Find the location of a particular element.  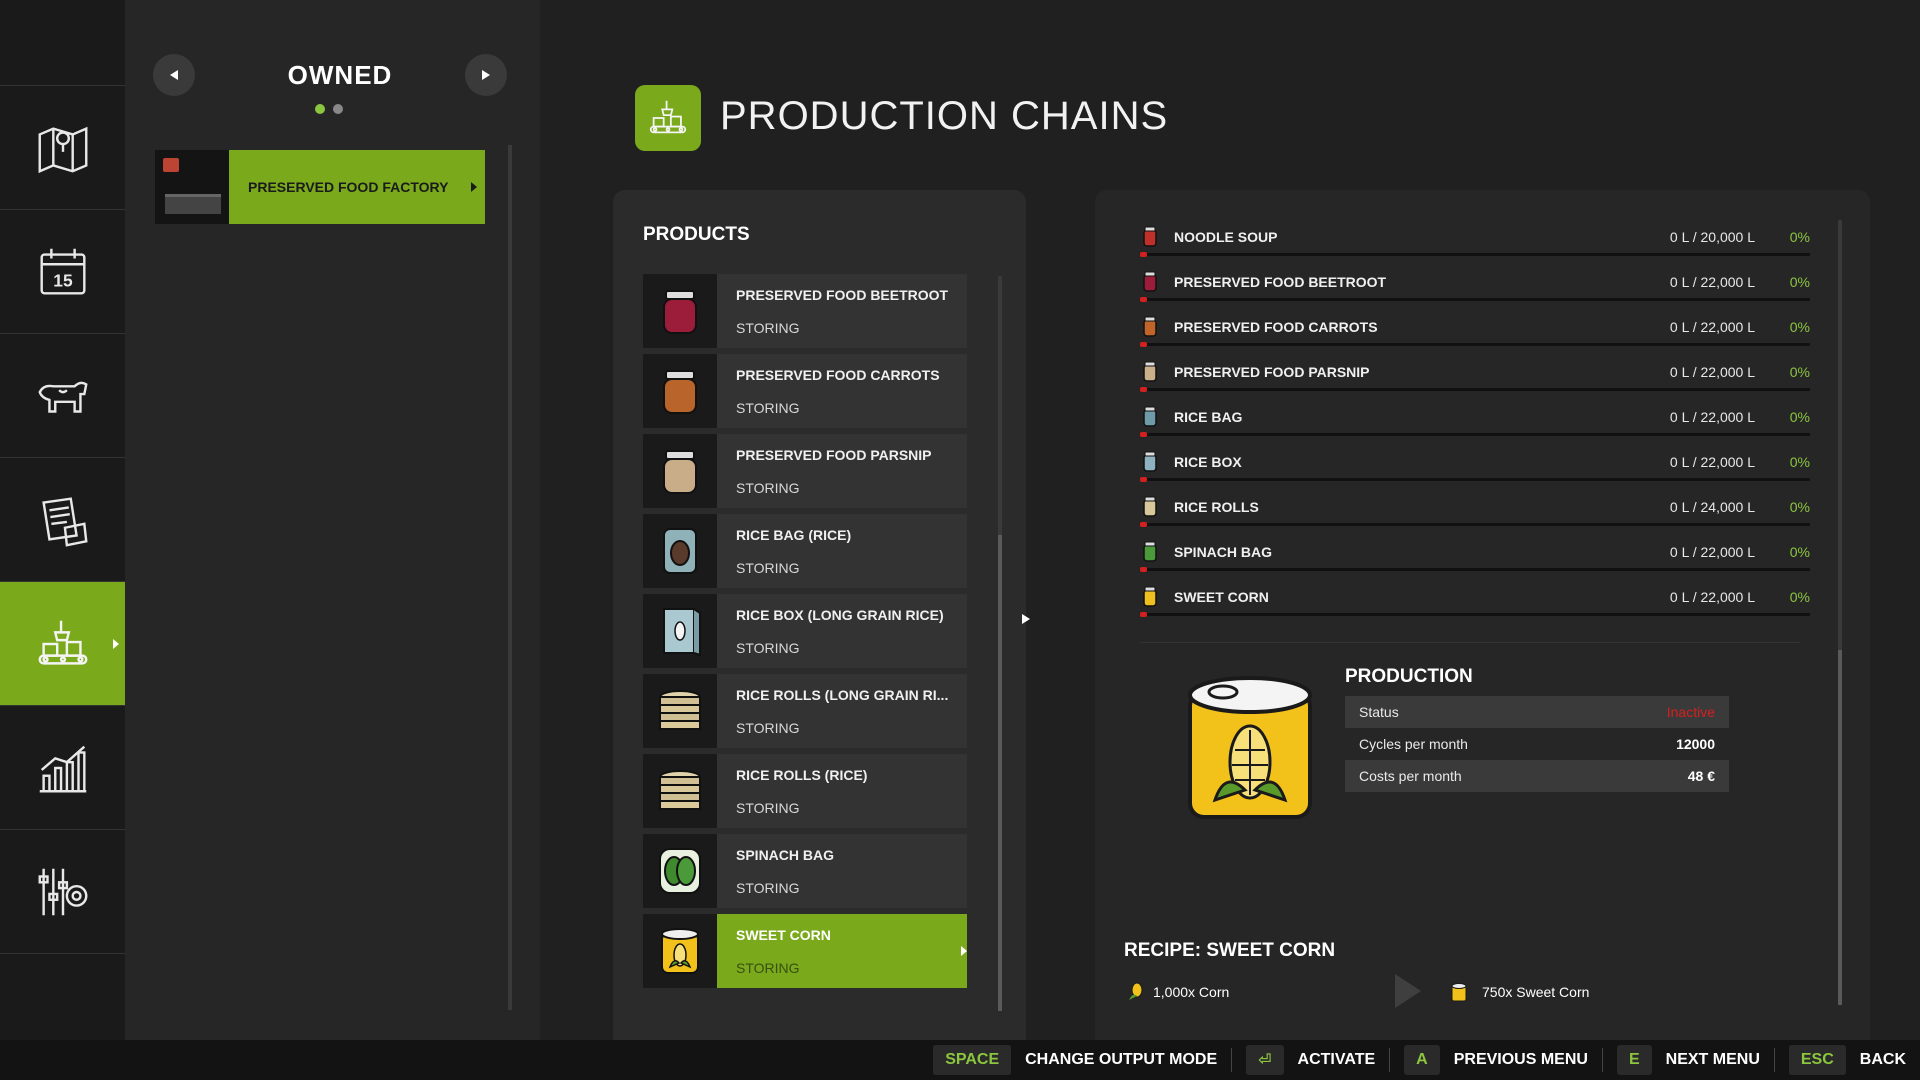

product-name: PRESERVED FOOD BEETROOT is located at coordinates (842, 294).